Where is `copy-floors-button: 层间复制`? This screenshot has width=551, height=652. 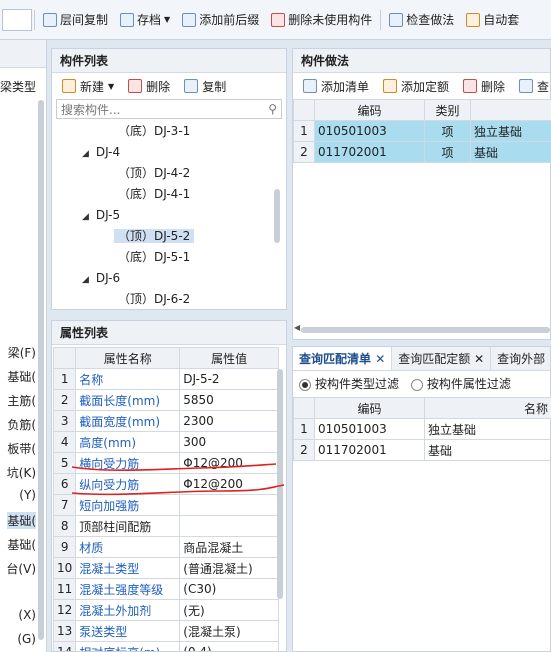
copy-floors-button: 层间复制 is located at coordinates (75, 20).